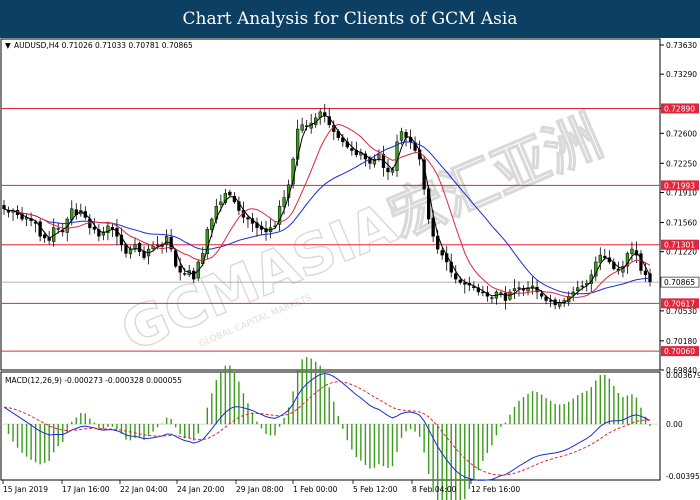 The image size is (700, 500). I want to click on macd-tick-label: -0.003957, so click(683, 476).